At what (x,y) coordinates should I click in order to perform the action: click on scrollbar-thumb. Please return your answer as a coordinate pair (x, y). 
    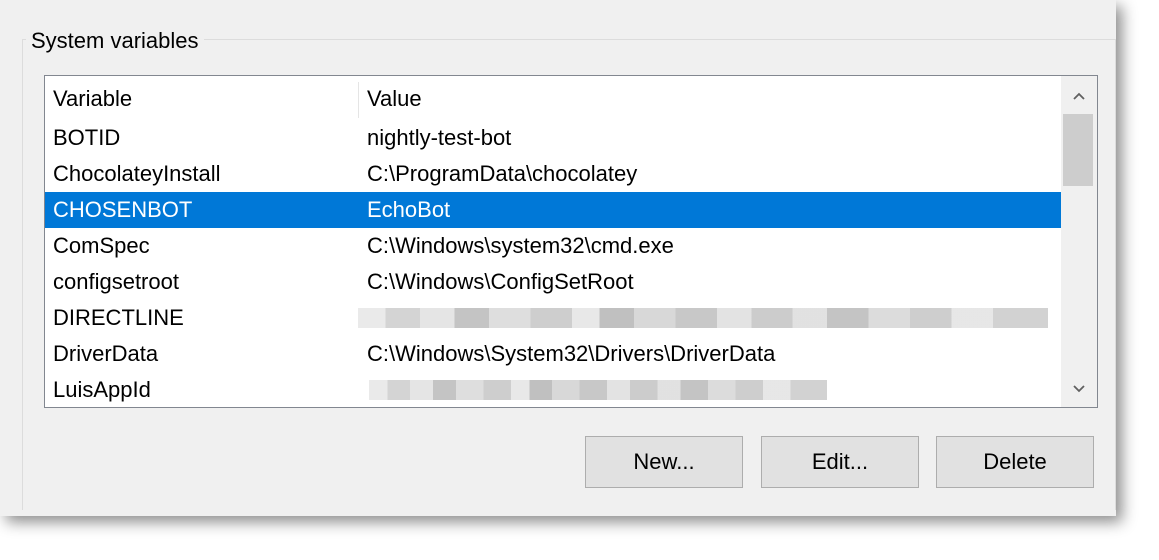
    Looking at the image, I should click on (1078, 150).